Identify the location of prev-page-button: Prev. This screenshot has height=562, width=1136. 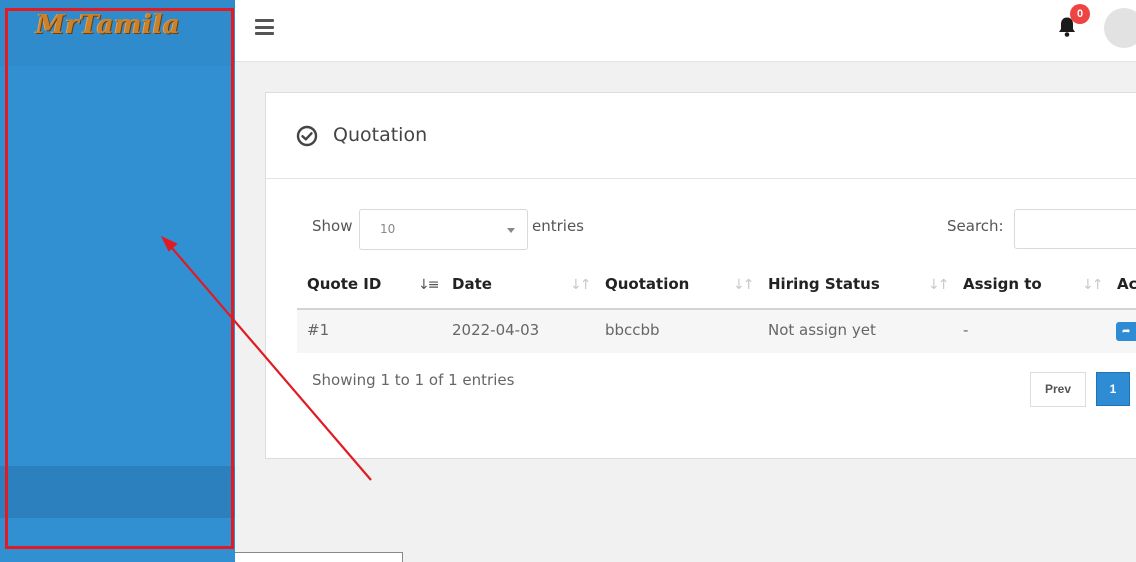
(1058, 389).